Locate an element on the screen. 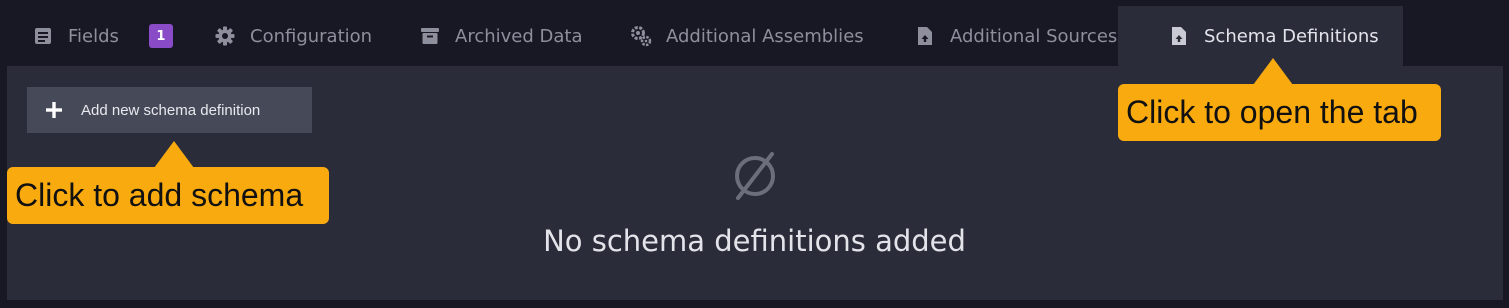 The height and width of the screenshot is (308, 1509). tab-schema-definitions: Schema Definitions is located at coordinates (1260, 36).